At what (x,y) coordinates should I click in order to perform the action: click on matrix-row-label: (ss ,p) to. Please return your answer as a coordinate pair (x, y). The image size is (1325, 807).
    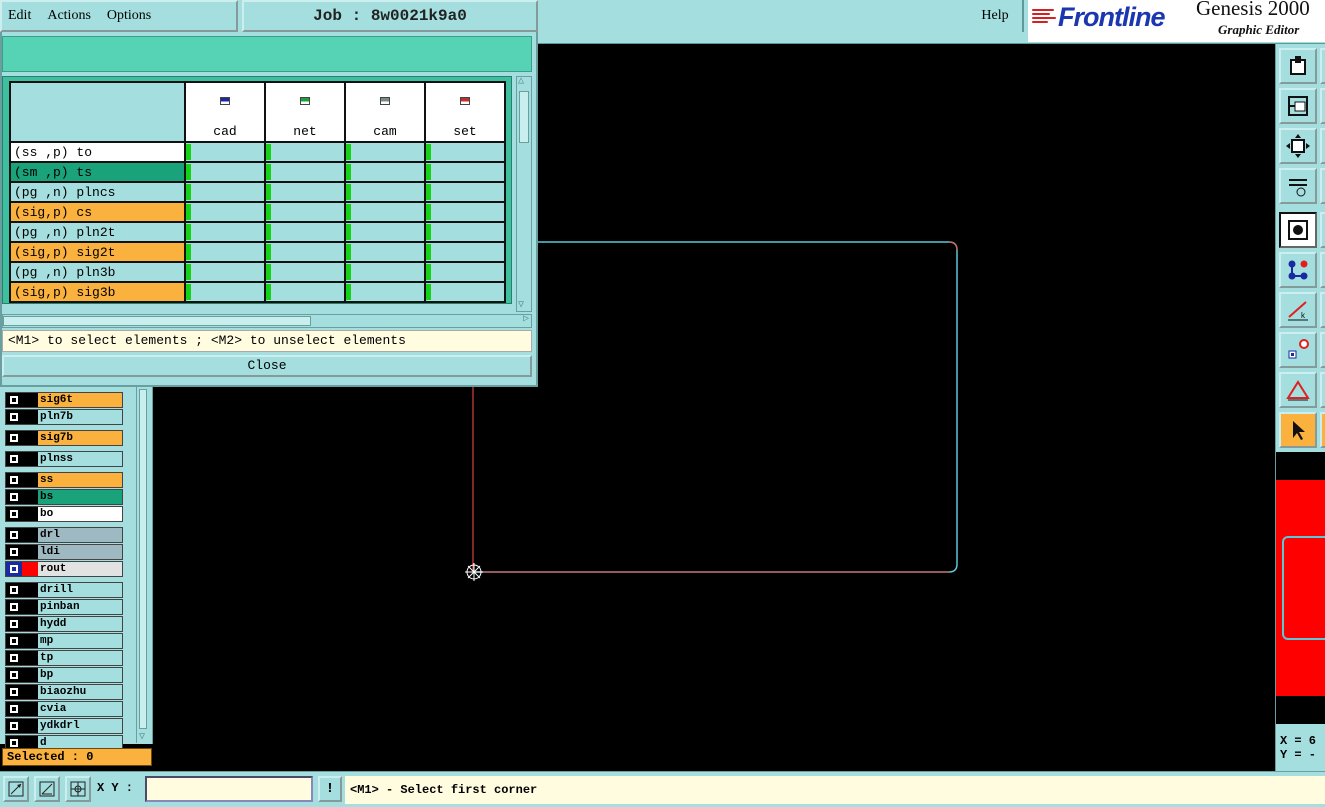
    Looking at the image, I should click on (97, 152).